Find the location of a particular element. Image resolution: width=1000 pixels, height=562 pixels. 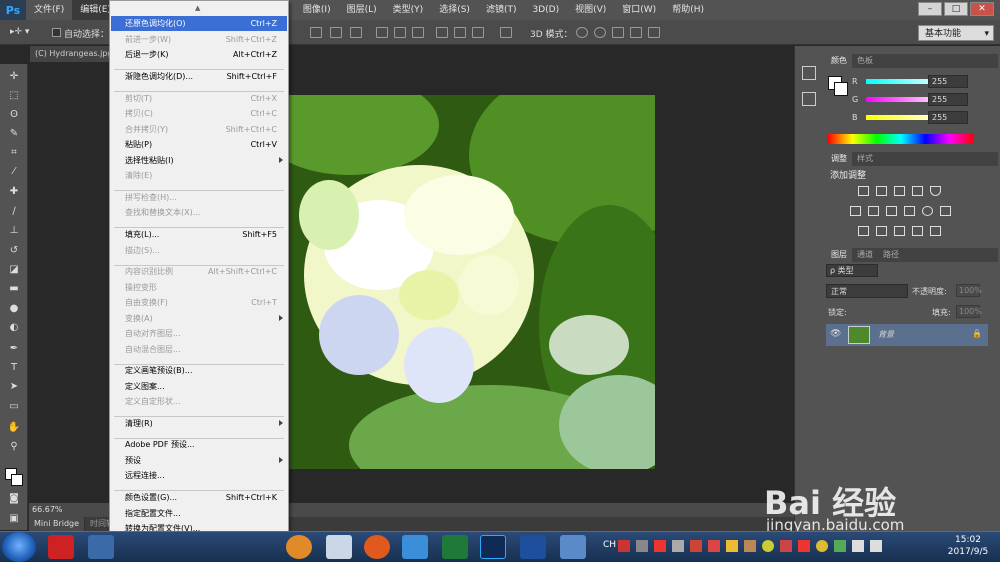

move-tool-icon: ▸✛ ▾ is located at coordinates (19, 32).